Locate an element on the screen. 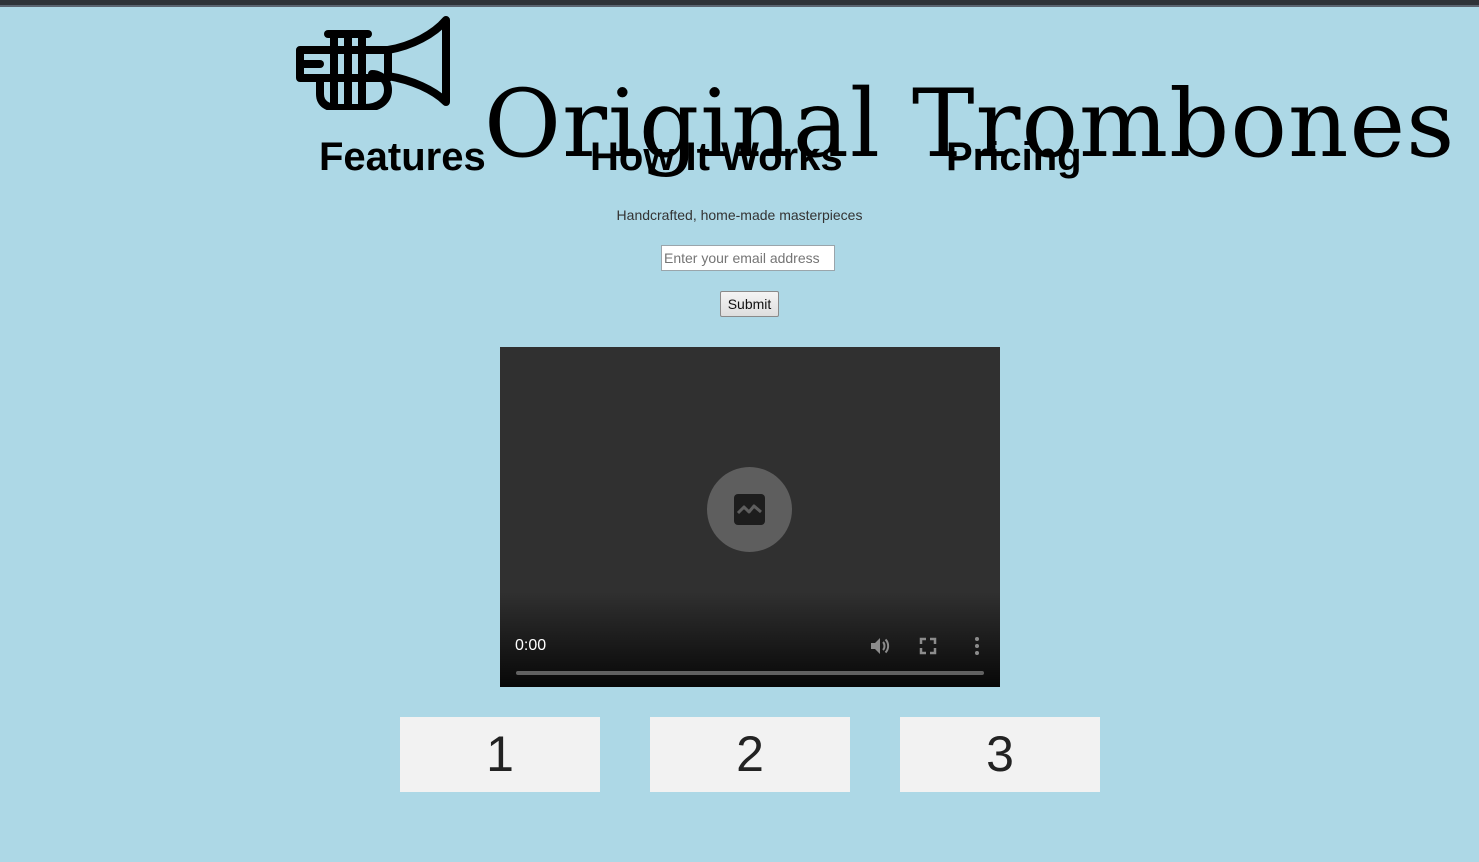  fullscreen-icon is located at coordinates (928, 646).